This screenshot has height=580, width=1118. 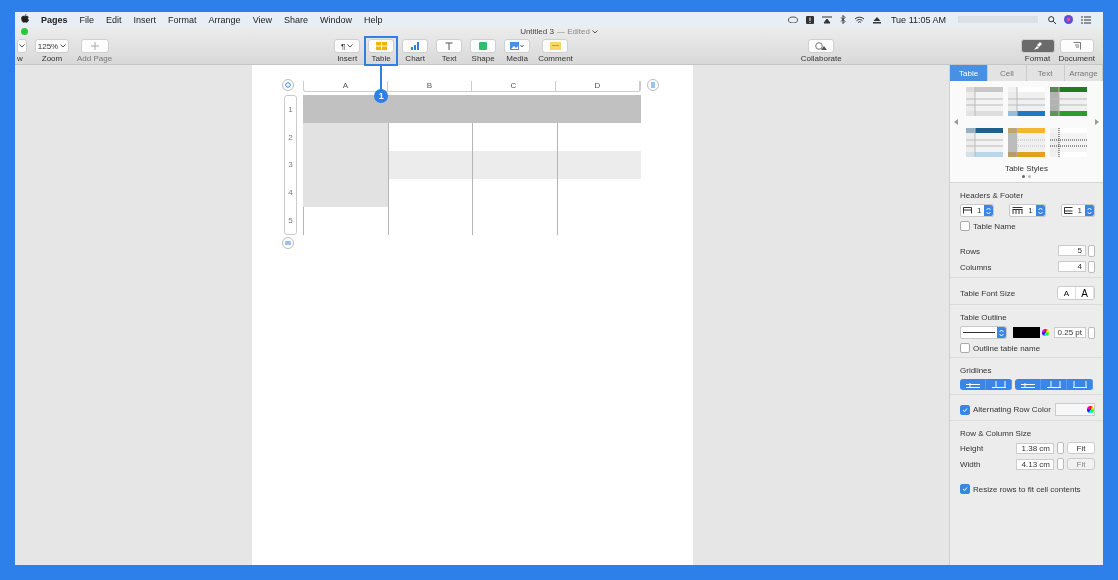 What do you see at coordinates (1070, 332) in the screenshot?
I see `outline-width-field: 0.25 pt` at bounding box center [1070, 332].